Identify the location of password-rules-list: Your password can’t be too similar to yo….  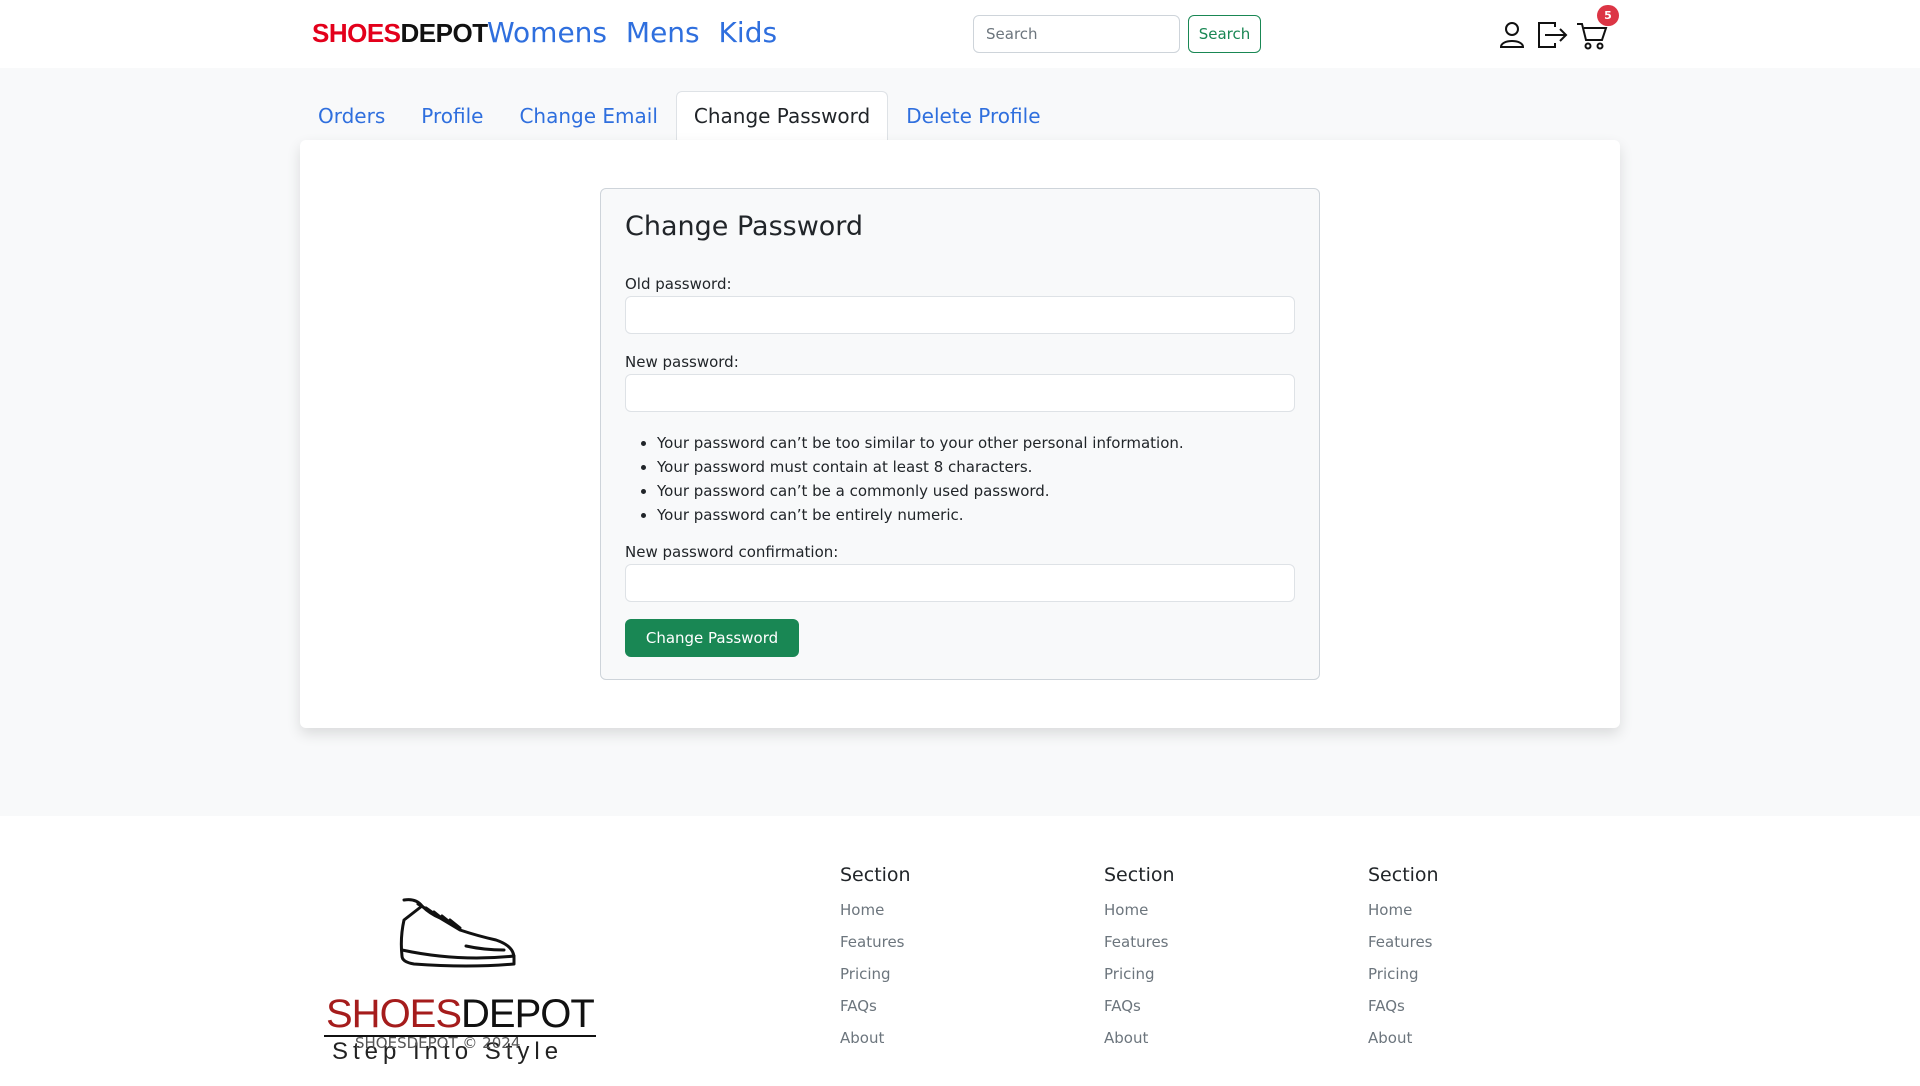
(920, 479).